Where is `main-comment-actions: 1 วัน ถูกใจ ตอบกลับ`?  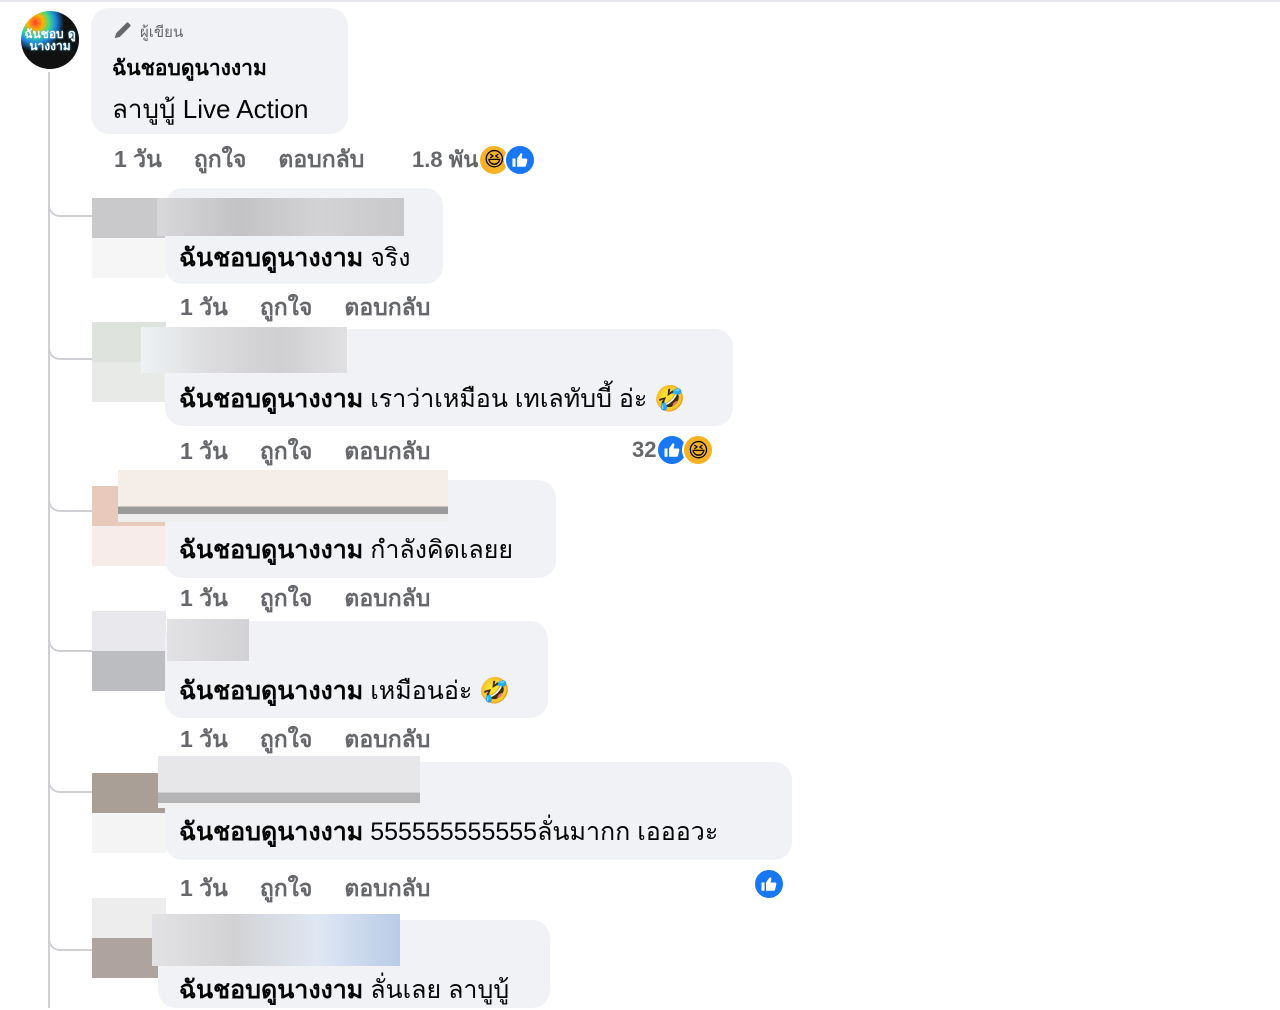 main-comment-actions: 1 วัน ถูกใจ ตอบกลับ is located at coordinates (255, 160).